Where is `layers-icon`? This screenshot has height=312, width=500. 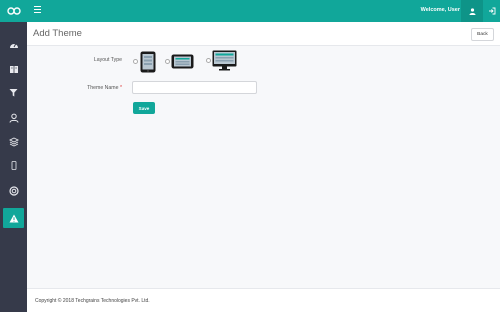
layers-icon is located at coordinates (13, 142).